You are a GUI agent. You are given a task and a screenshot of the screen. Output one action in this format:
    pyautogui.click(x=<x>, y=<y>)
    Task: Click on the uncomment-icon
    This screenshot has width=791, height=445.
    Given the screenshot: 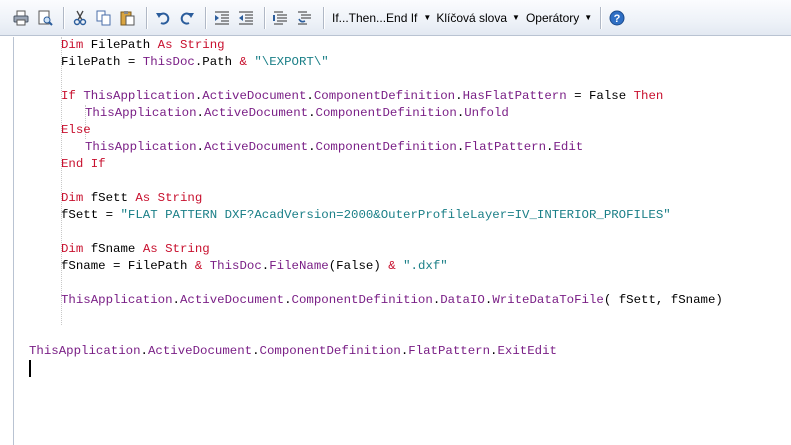 What is the action you would take?
    pyautogui.click(x=305, y=18)
    